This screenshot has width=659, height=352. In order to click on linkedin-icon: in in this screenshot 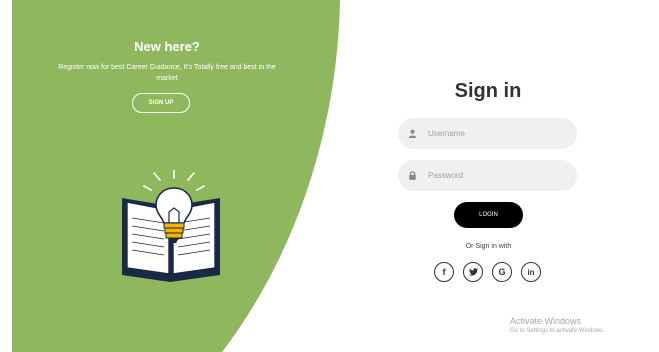, I will do `click(531, 272)`.